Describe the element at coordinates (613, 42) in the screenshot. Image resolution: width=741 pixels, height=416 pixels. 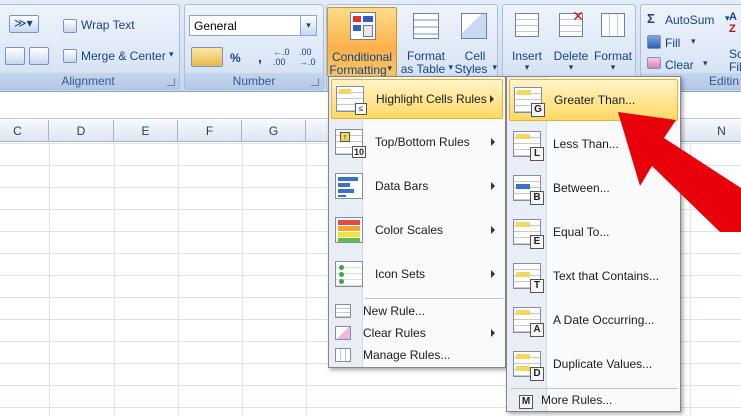
I see `format-button: Format ▾` at that location.